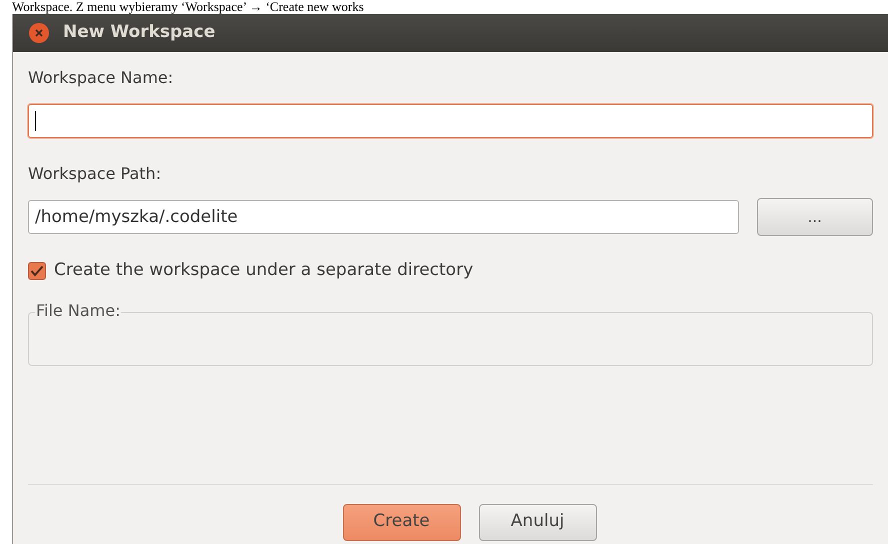  I want to click on document-text: Workspace. Z menu wybieramy ‘Workspace’ → ‘Create new works, so click(188, 7).